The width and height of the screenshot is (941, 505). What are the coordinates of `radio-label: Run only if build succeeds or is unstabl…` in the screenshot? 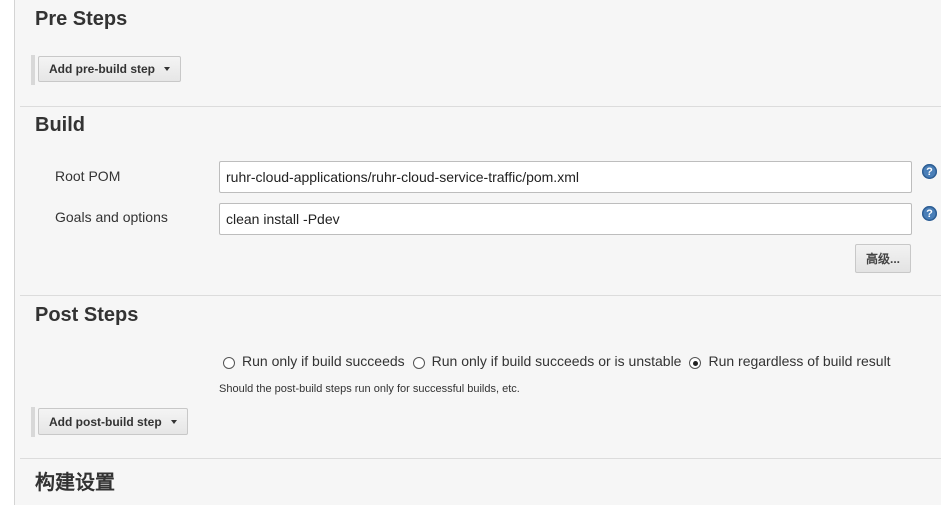 It's located at (556, 361).